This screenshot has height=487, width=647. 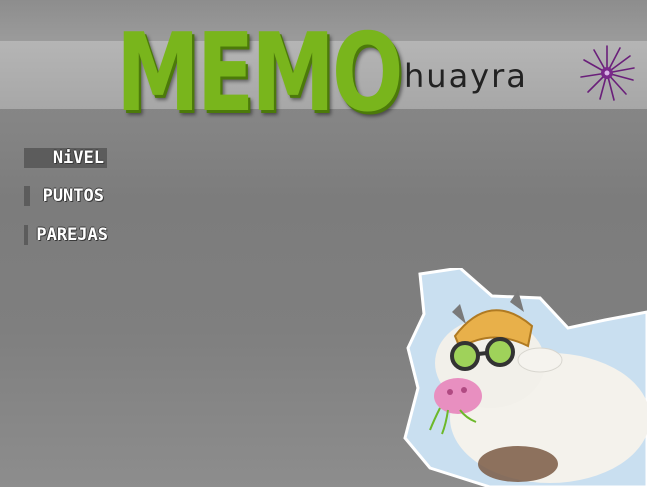 What do you see at coordinates (65, 196) in the screenshot?
I see `points-label: PUNTOS` at bounding box center [65, 196].